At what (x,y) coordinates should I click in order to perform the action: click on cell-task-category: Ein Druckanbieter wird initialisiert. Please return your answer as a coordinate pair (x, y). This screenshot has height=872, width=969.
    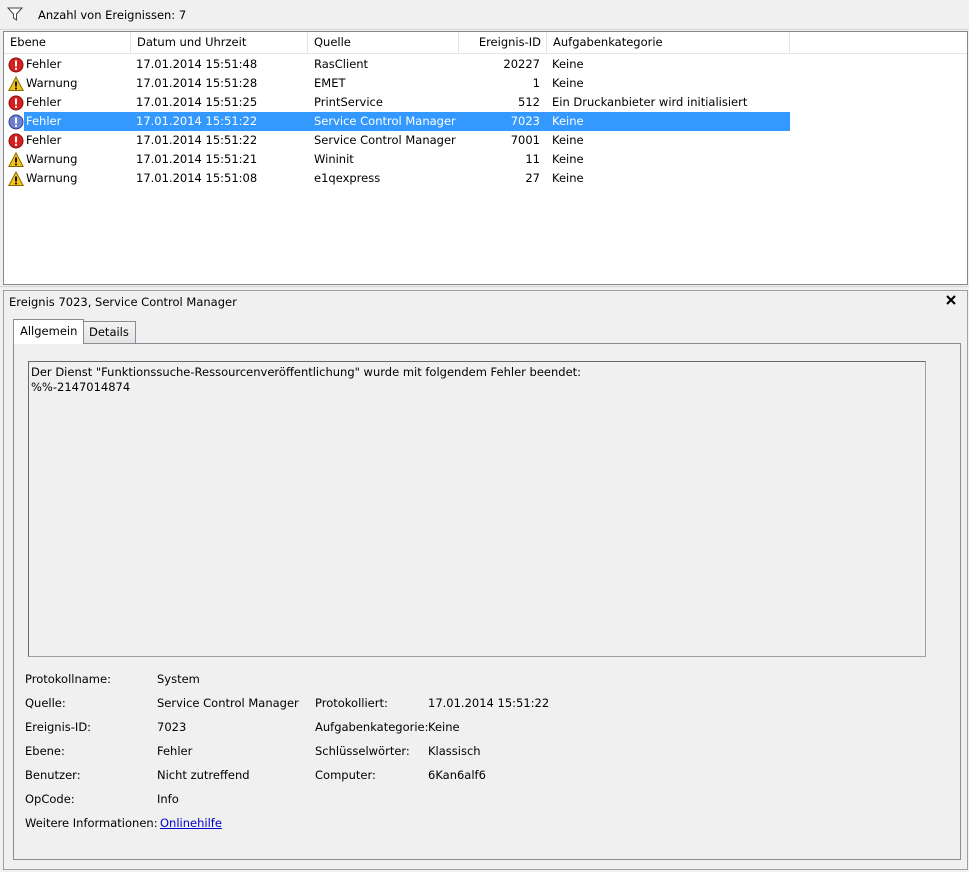
    Looking at the image, I should click on (650, 102).